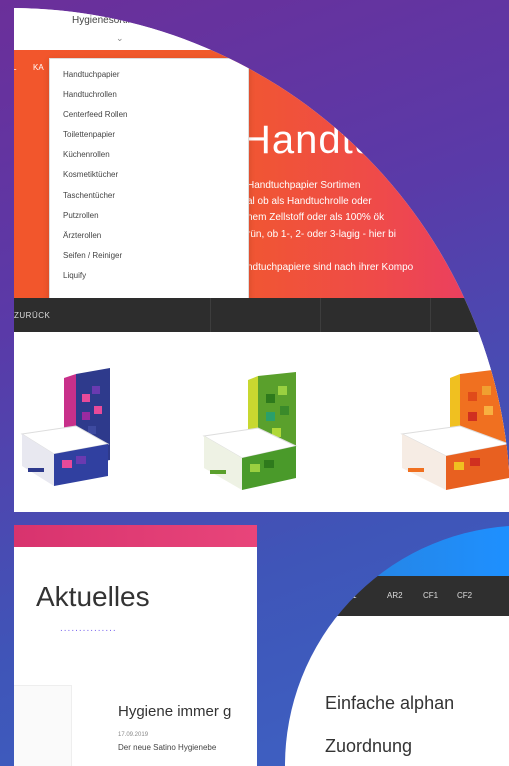  What do you see at coordinates (93, 596) in the screenshot?
I see `news-heading: Aktuelles` at bounding box center [93, 596].